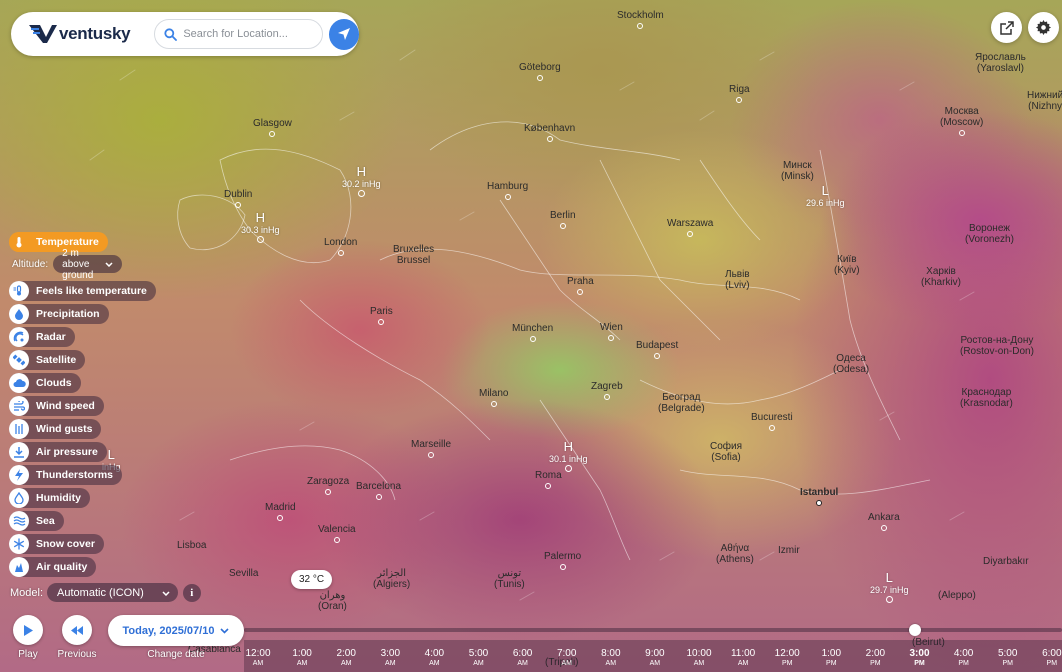 The image size is (1062, 672). I want to click on layer-wind-gusts: Wind gusts, so click(55, 429).